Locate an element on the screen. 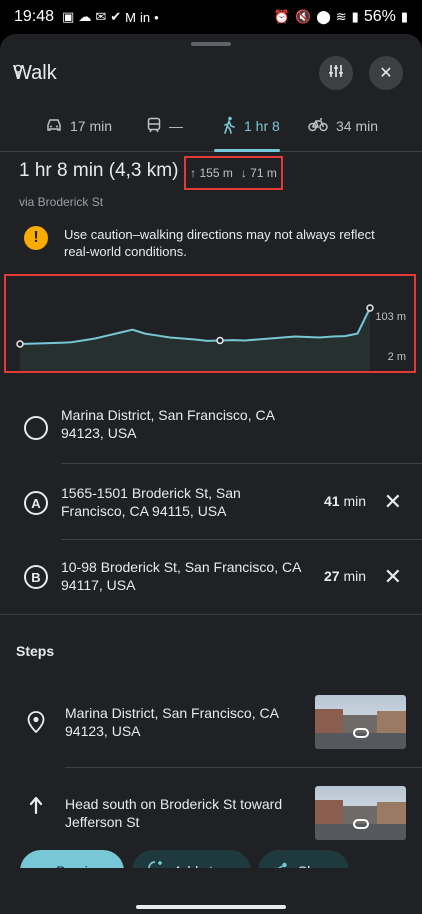 The width and height of the screenshot is (422, 914). active-tab-indicator is located at coordinates (247, 150).